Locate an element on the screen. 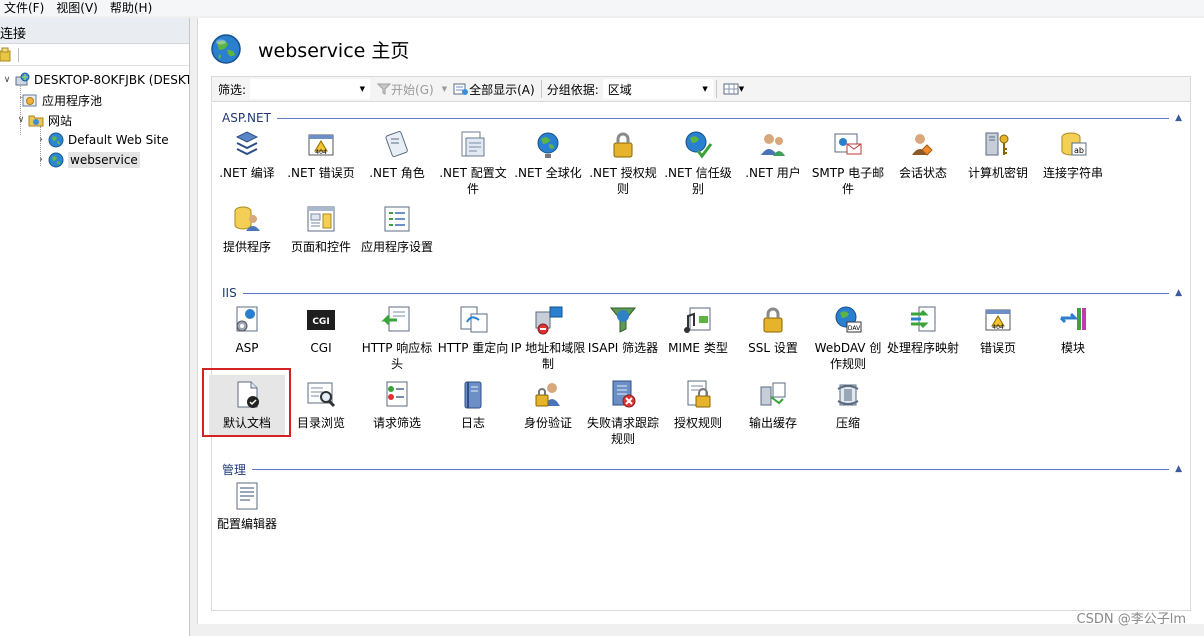 The width and height of the screenshot is (1204, 636). feature-aspnet-8: SMTP 电子邮件 is located at coordinates (848, 163).